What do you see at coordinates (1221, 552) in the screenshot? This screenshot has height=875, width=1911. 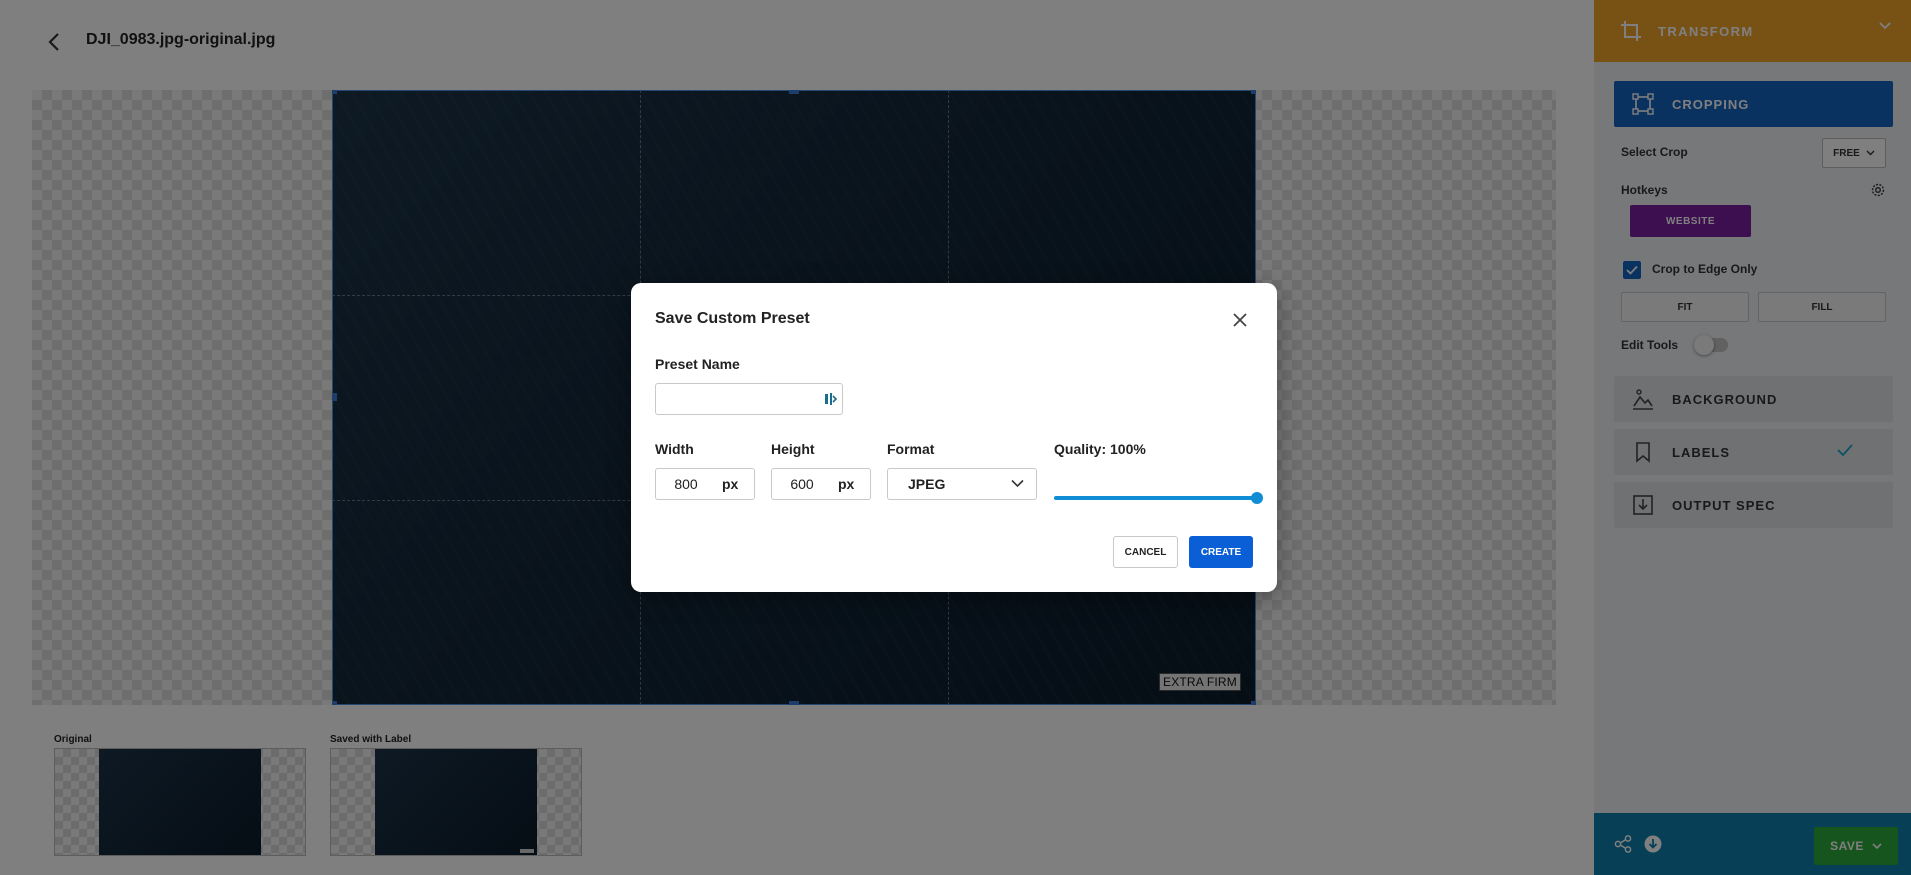 I see `create-button: CREATE` at bounding box center [1221, 552].